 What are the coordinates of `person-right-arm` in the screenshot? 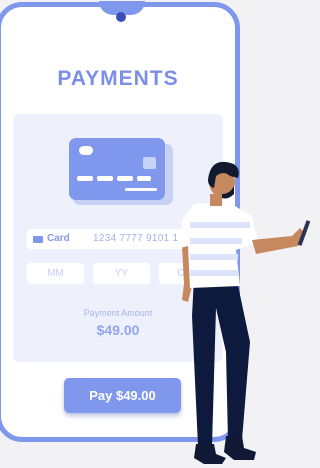 It's located at (279, 241).